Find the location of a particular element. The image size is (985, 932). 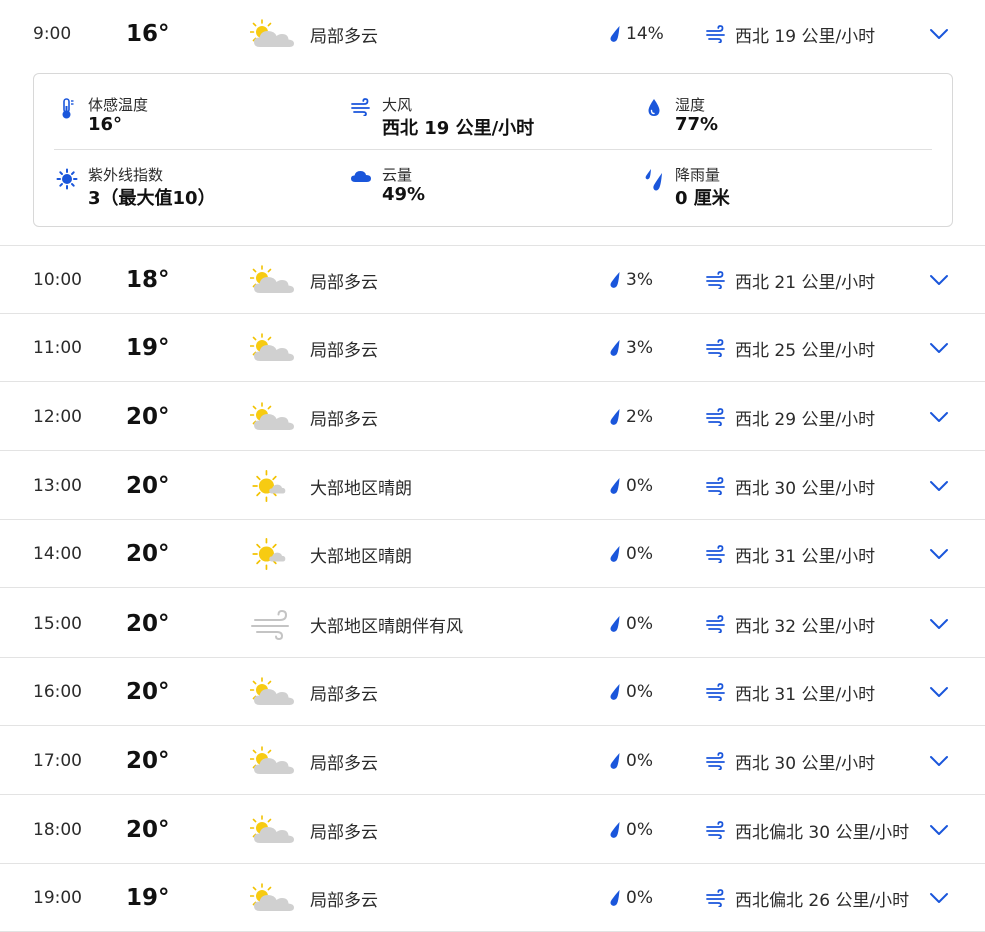

hour-wind: 西北 30 公里/小时 is located at coordinates (790, 486).